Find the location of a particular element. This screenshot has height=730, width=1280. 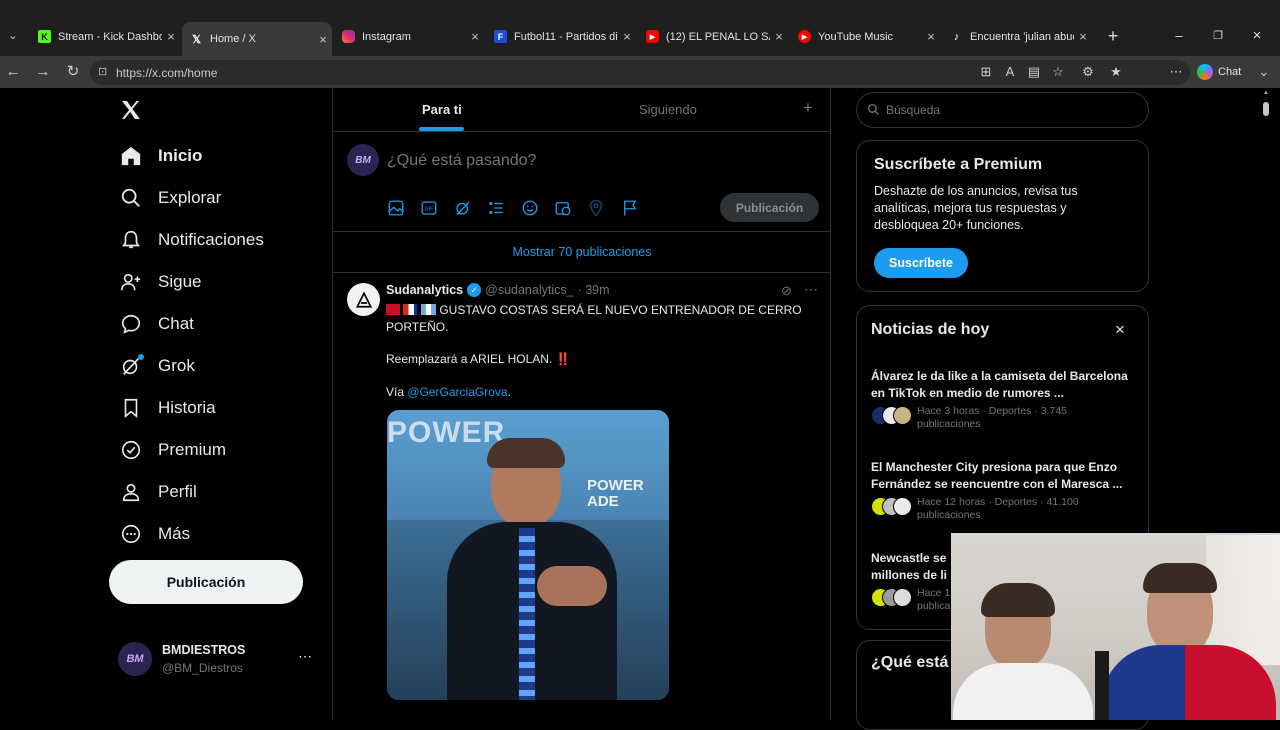

favorite-icon: ☆ is located at coordinates (1058, 72).